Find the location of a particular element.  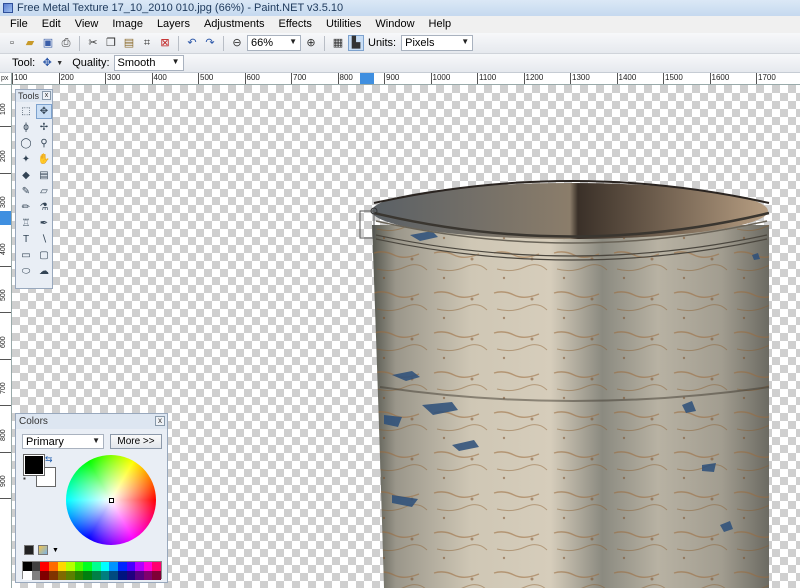

deselect-icon: ⊠ is located at coordinates (165, 43).